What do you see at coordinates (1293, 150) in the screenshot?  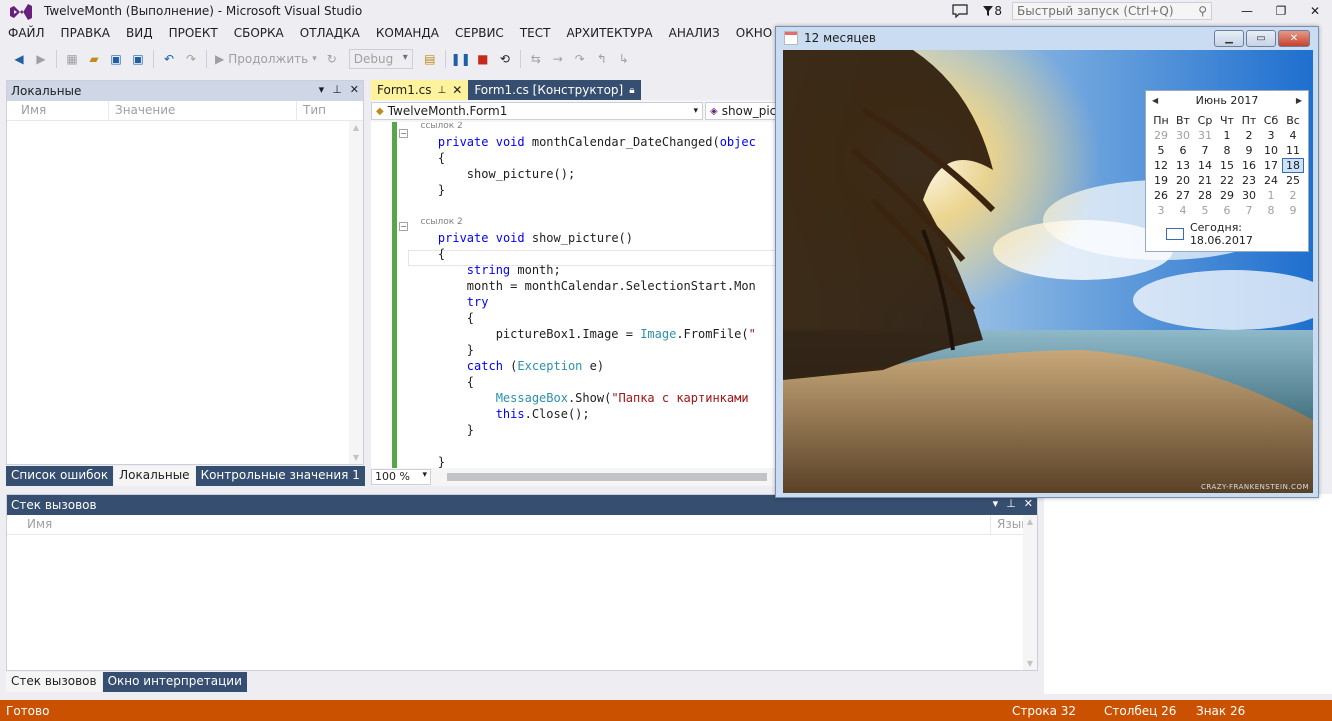 I see `calendar-day: 11` at bounding box center [1293, 150].